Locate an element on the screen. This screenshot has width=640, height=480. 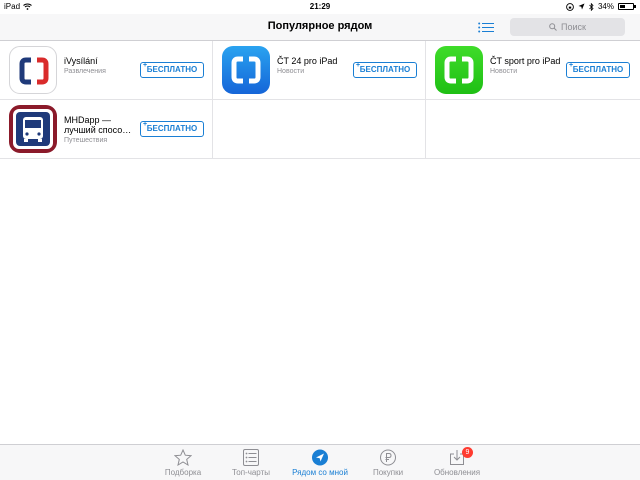
ct24-app-icon is located at coordinates (246, 70).